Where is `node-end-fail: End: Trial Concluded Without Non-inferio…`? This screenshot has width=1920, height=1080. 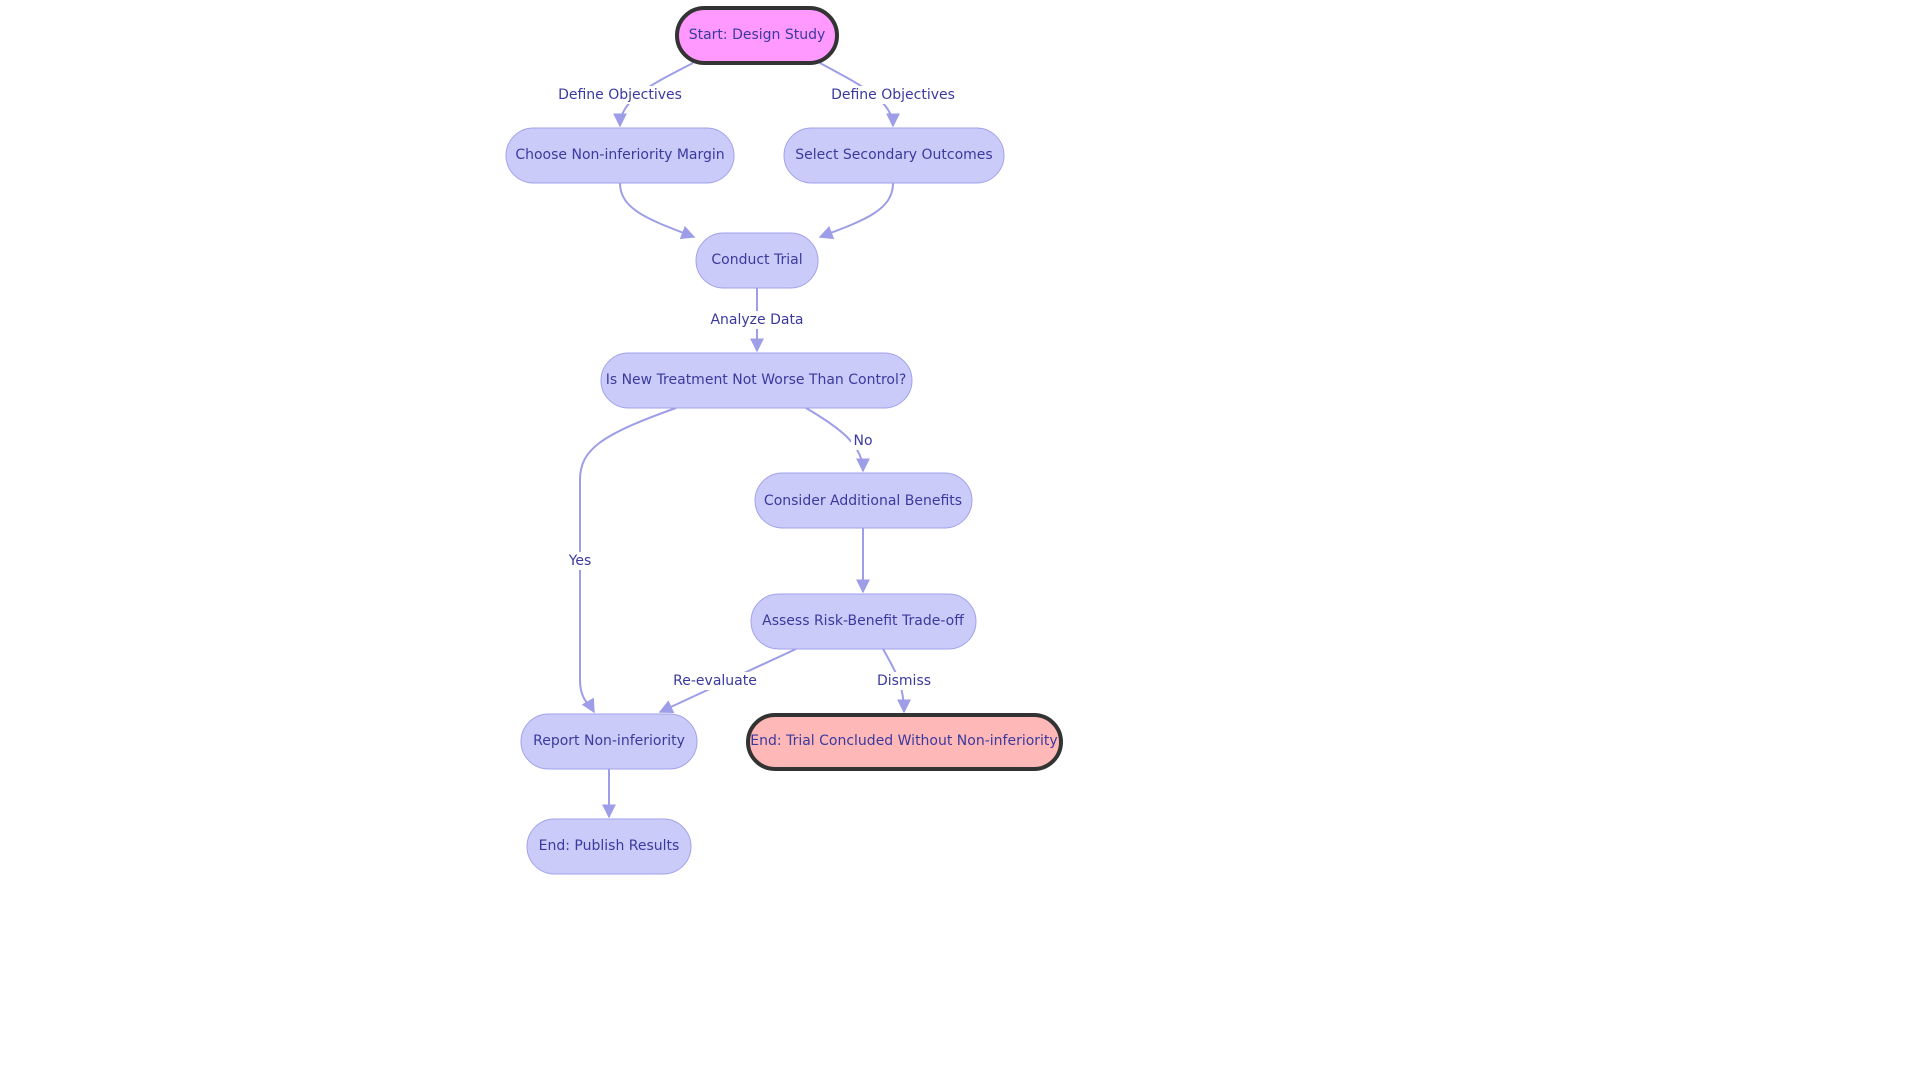
node-end-fail: End: Trial Concluded Without Non-inferio… is located at coordinates (904, 742).